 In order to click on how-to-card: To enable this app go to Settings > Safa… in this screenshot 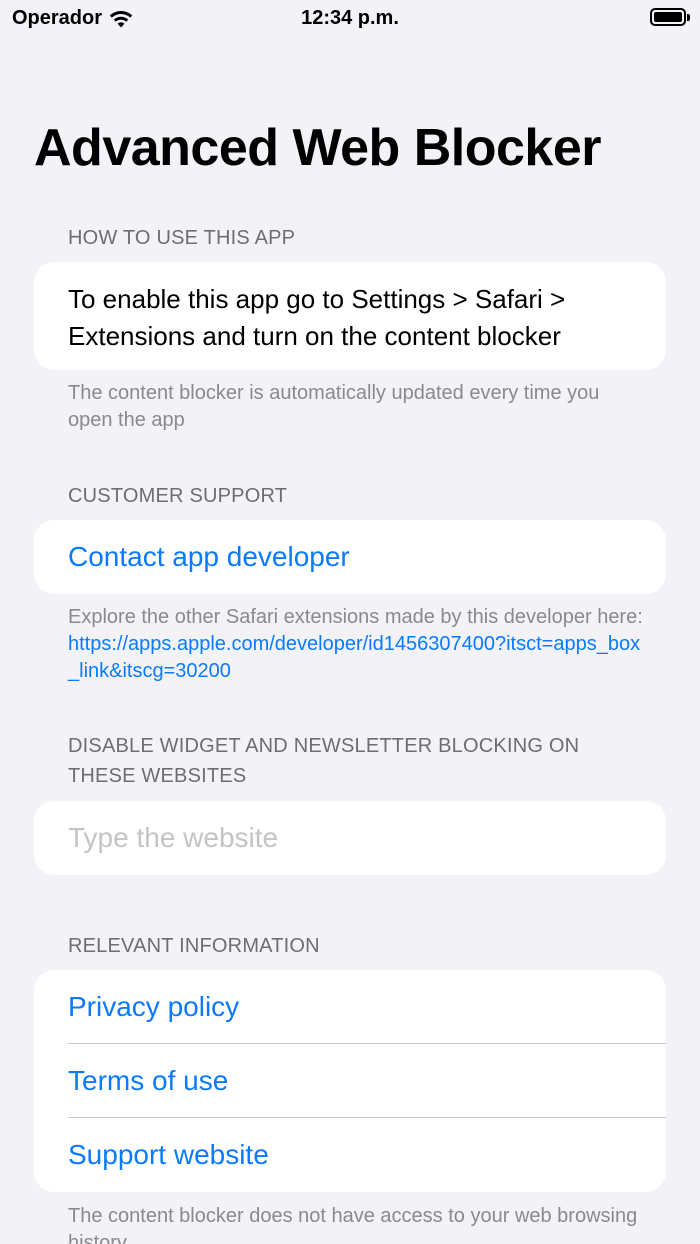, I will do `click(350, 316)`.